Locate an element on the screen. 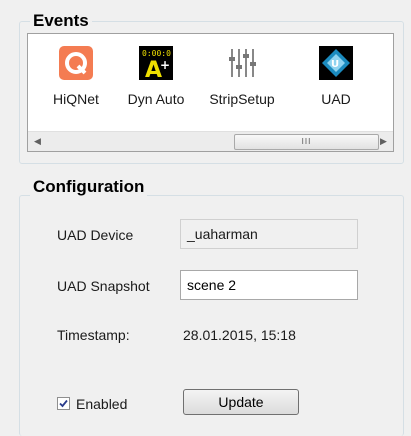  event-item-hiqnet: HiQNet is located at coordinates (76, 76).